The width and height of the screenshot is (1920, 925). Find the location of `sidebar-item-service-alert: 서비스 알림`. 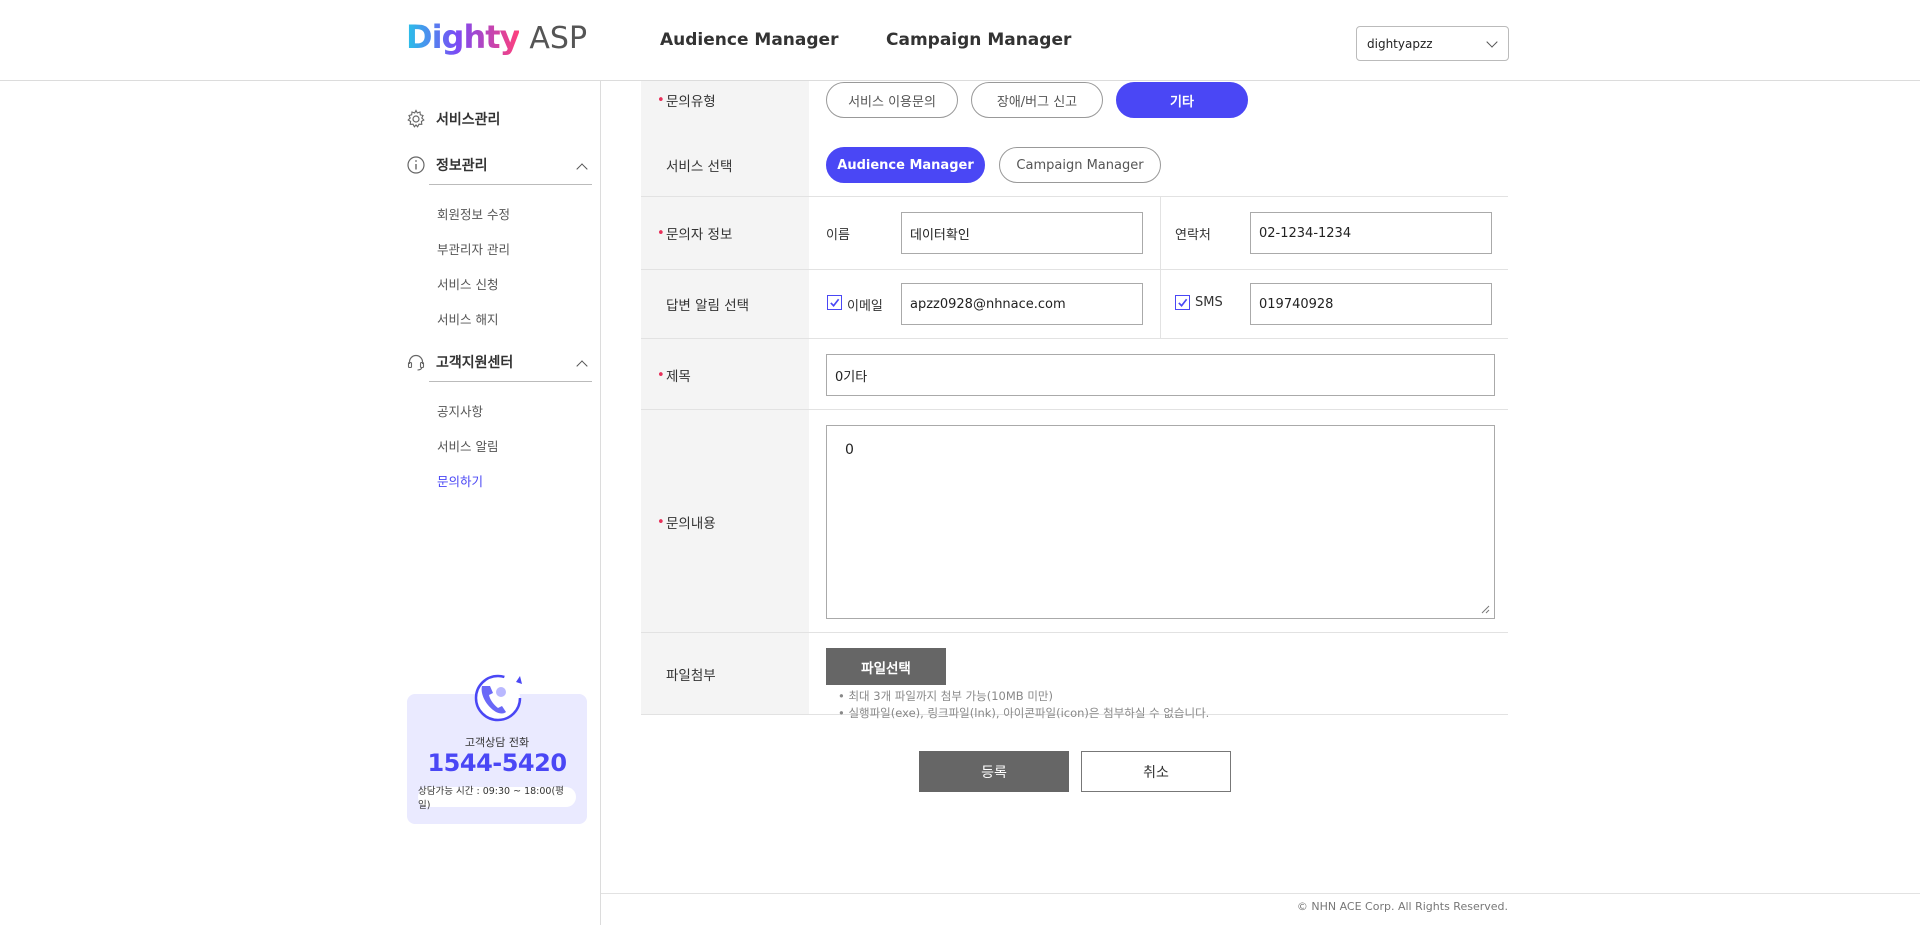

sidebar-item-service-alert: 서비스 알림 is located at coordinates (467, 445).